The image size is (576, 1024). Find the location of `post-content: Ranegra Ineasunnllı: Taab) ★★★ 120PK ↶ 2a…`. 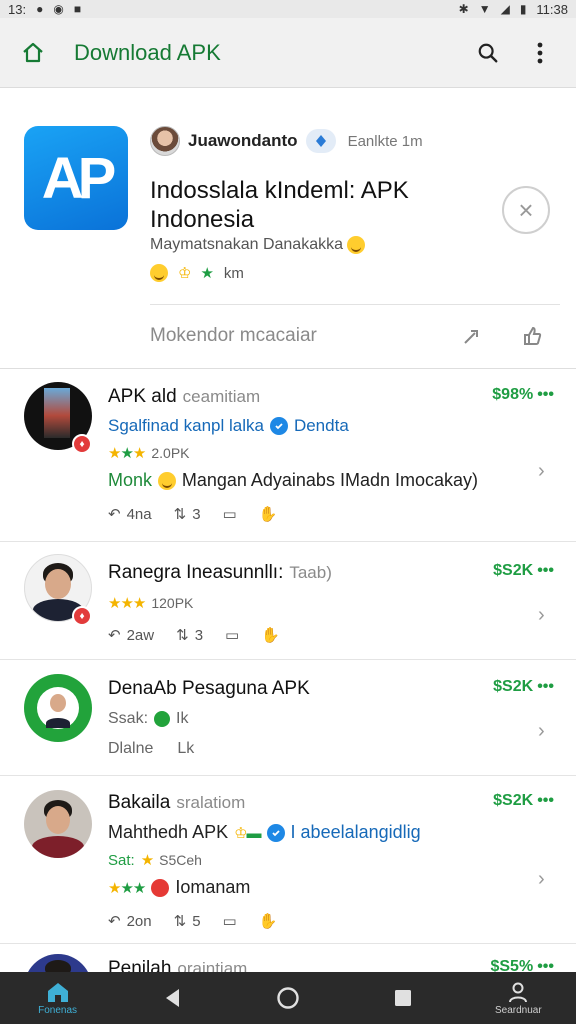

post-content: Ranegra Ineasunnllı: Taab) ★★★ 120PK ↶ 2a… is located at coordinates (293, 603).